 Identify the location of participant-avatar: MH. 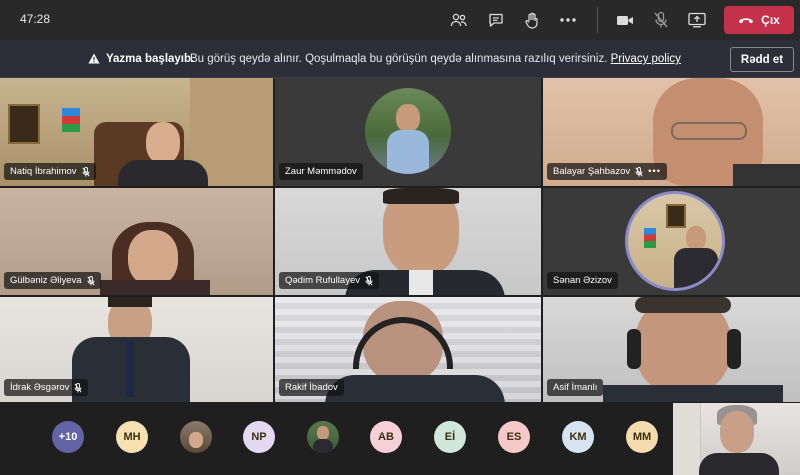
(132, 437).